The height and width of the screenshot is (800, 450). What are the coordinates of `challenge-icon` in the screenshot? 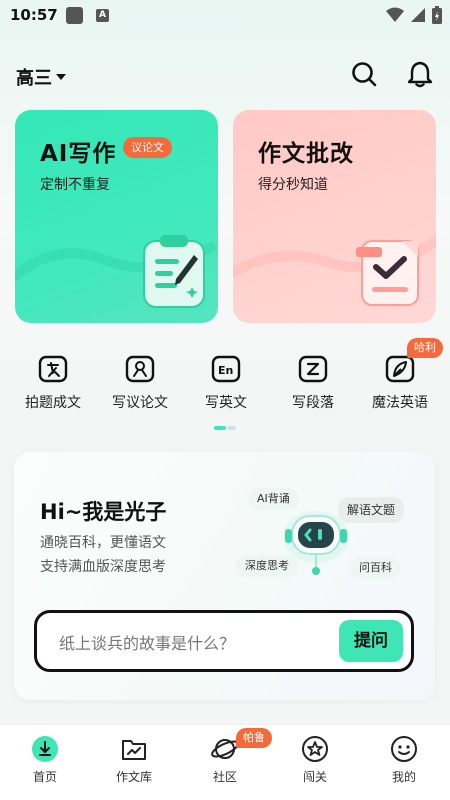 It's located at (315, 749).